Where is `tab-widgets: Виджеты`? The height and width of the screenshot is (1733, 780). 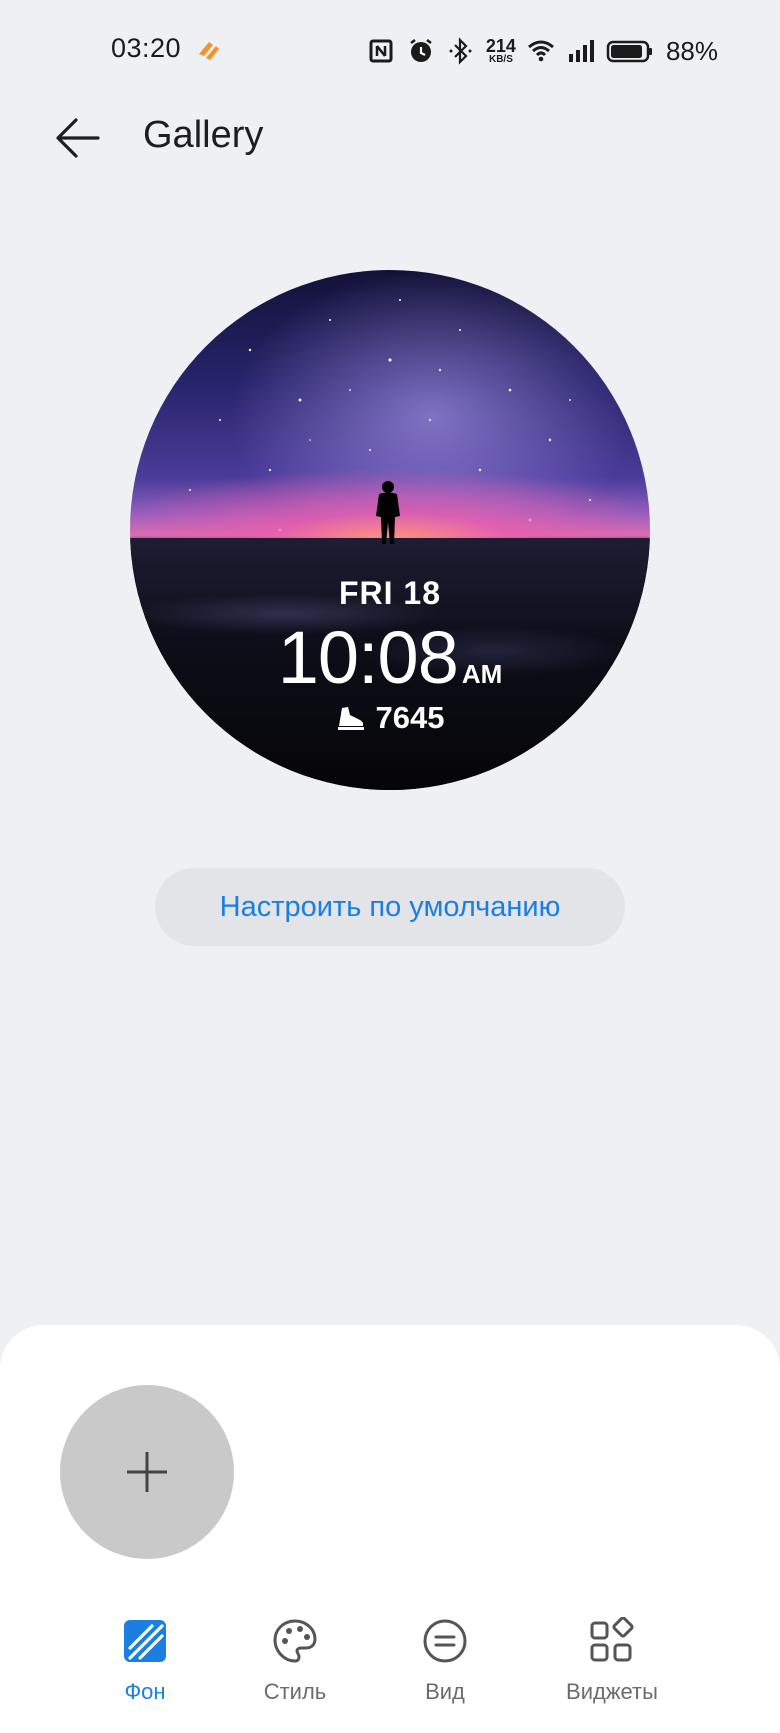
tab-widgets: Виджеты is located at coordinates (612, 1660).